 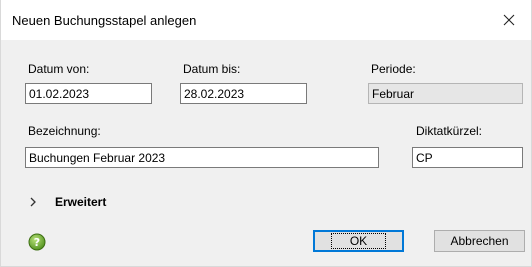 What do you see at coordinates (243, 93) in the screenshot?
I see `date-to-input` at bounding box center [243, 93].